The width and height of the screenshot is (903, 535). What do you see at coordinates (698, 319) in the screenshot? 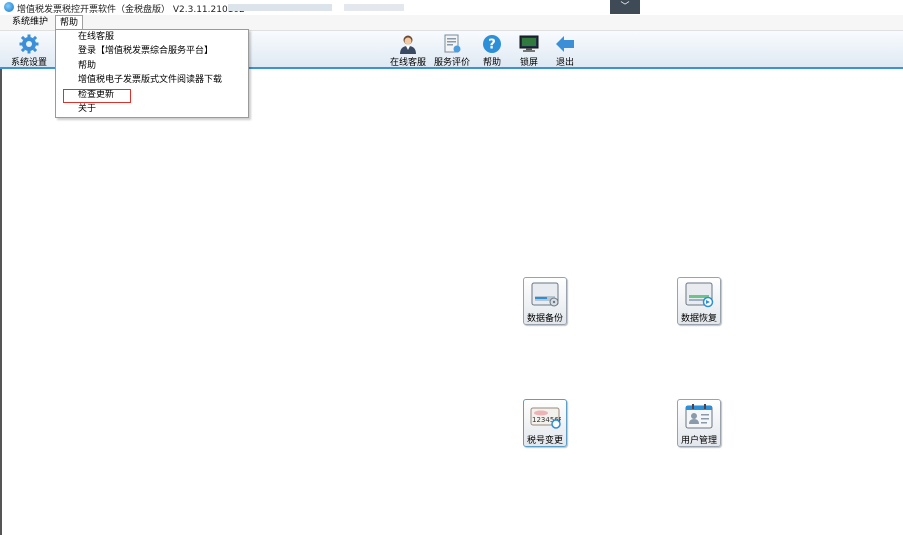
I see `data-restore-label: 数据恢复` at bounding box center [698, 319].